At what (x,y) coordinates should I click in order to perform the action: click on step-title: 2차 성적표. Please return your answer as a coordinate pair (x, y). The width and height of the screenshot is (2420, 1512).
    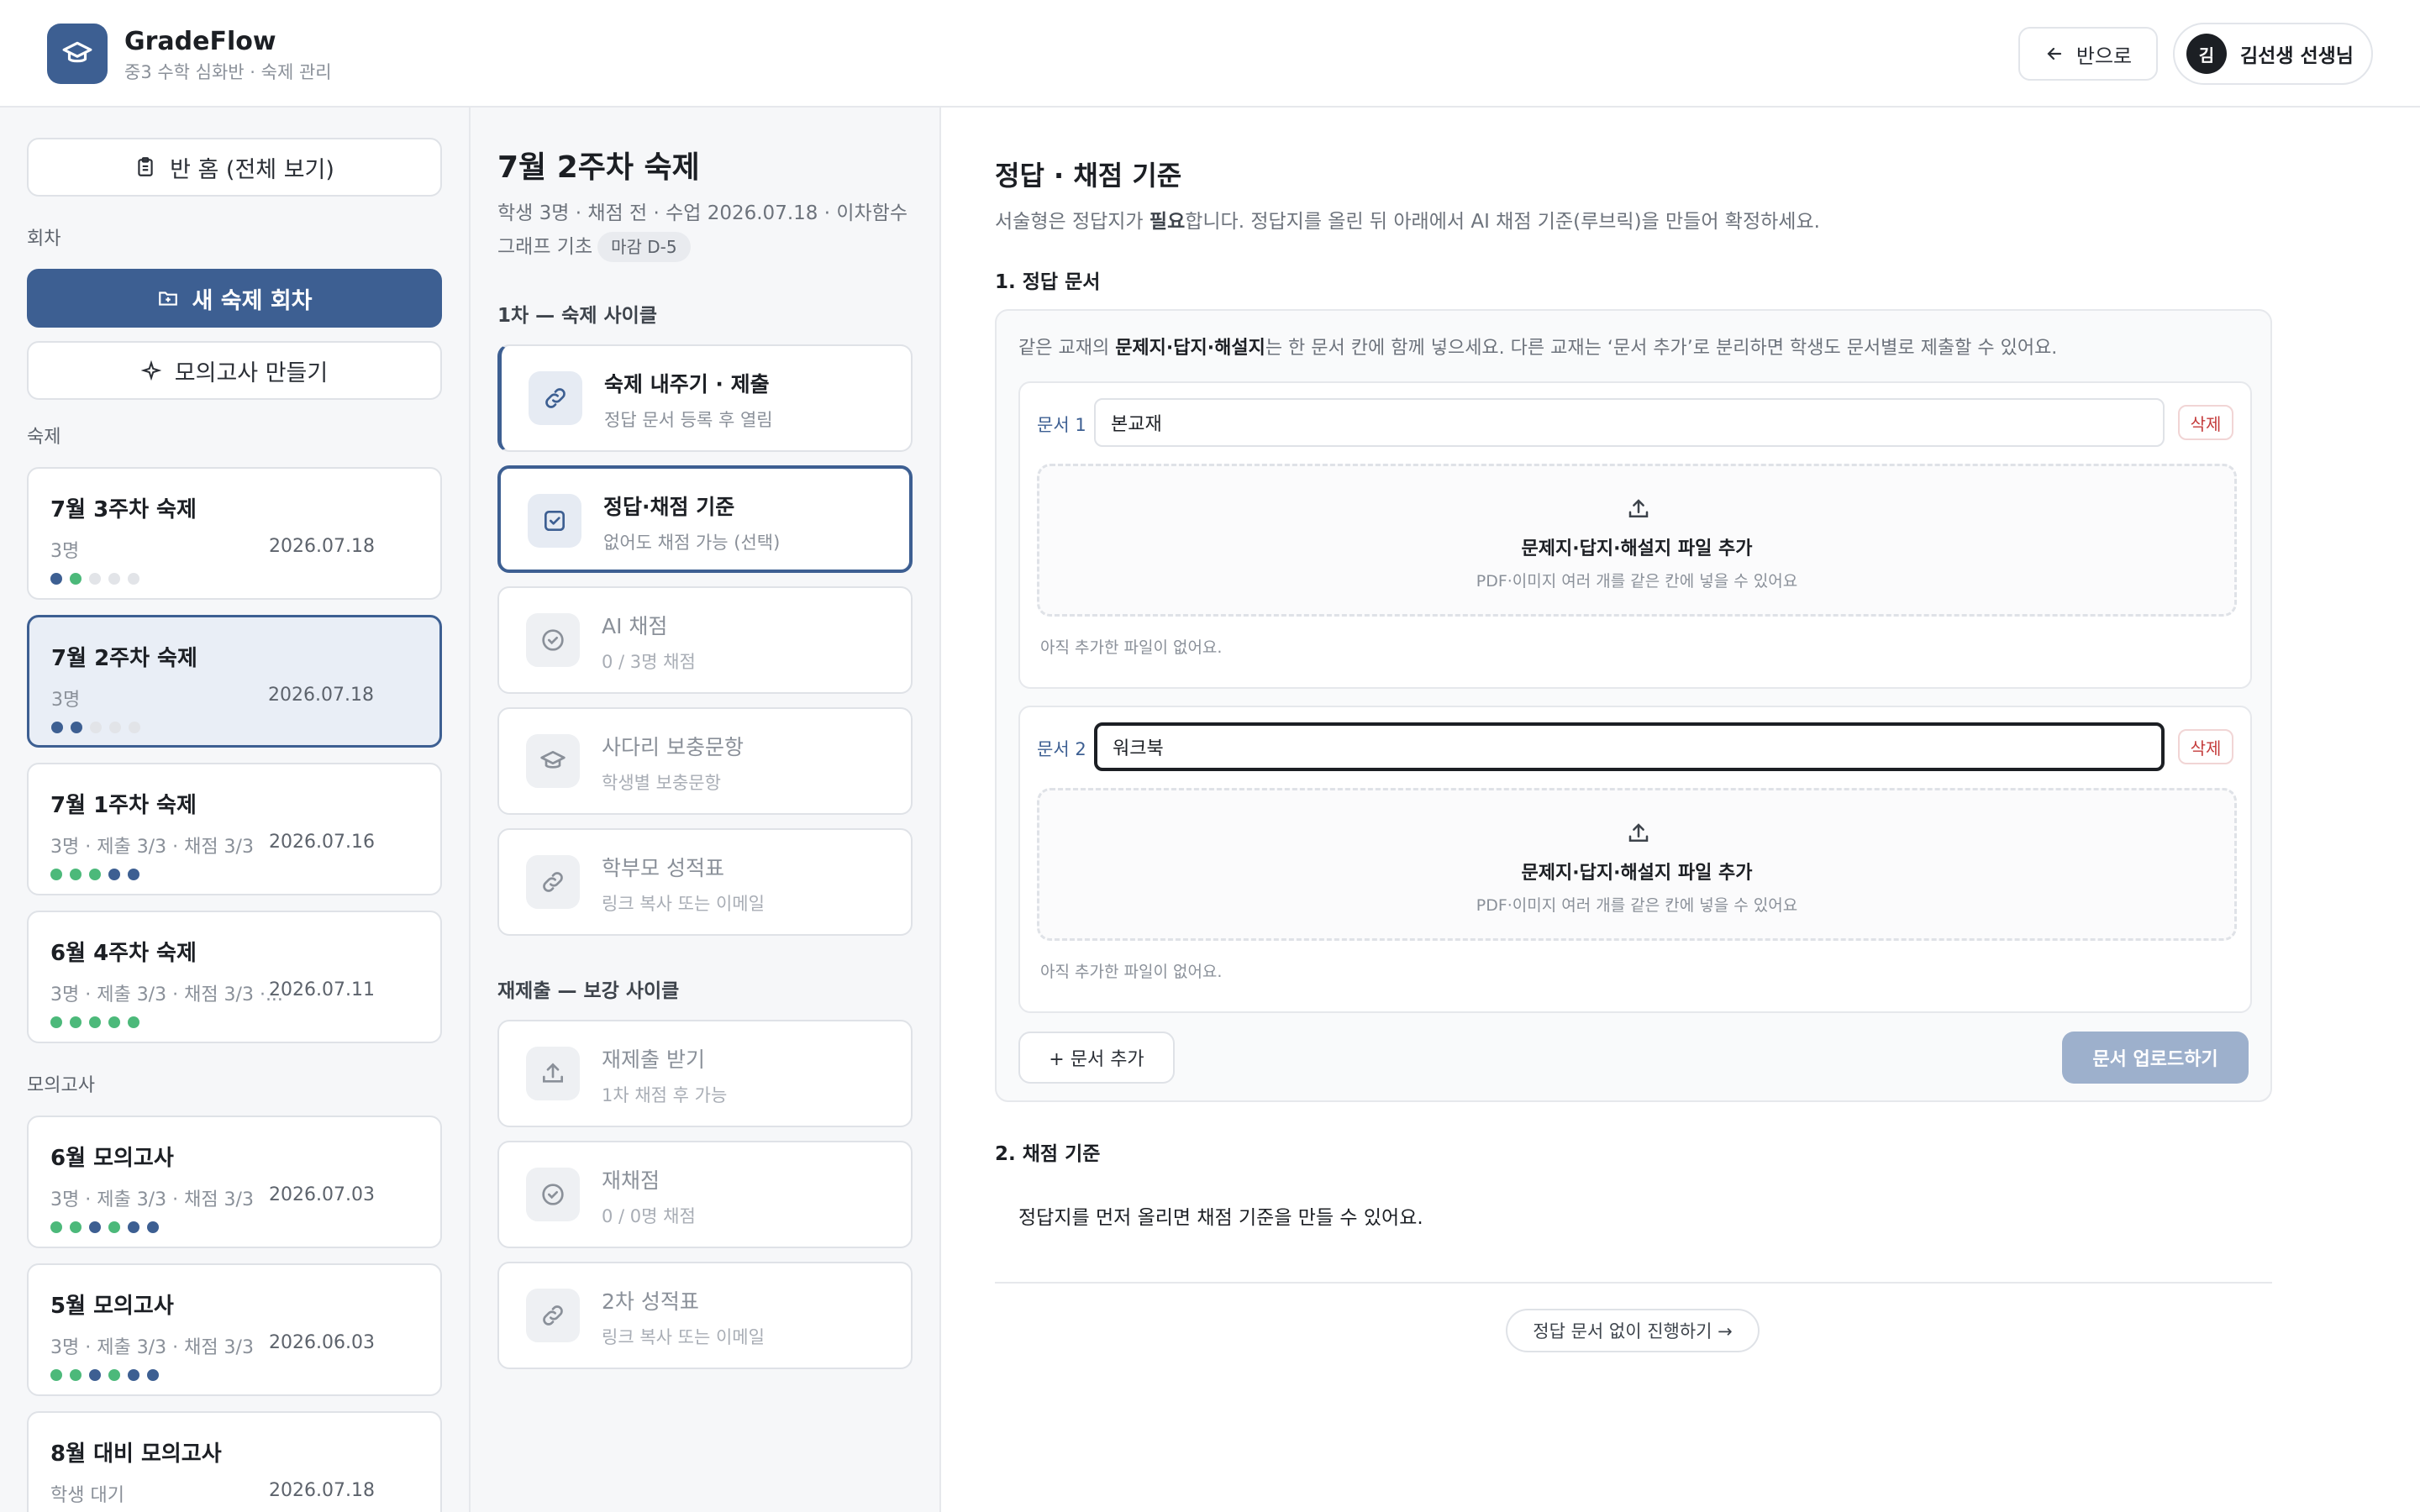
    Looking at the image, I should click on (650, 1301).